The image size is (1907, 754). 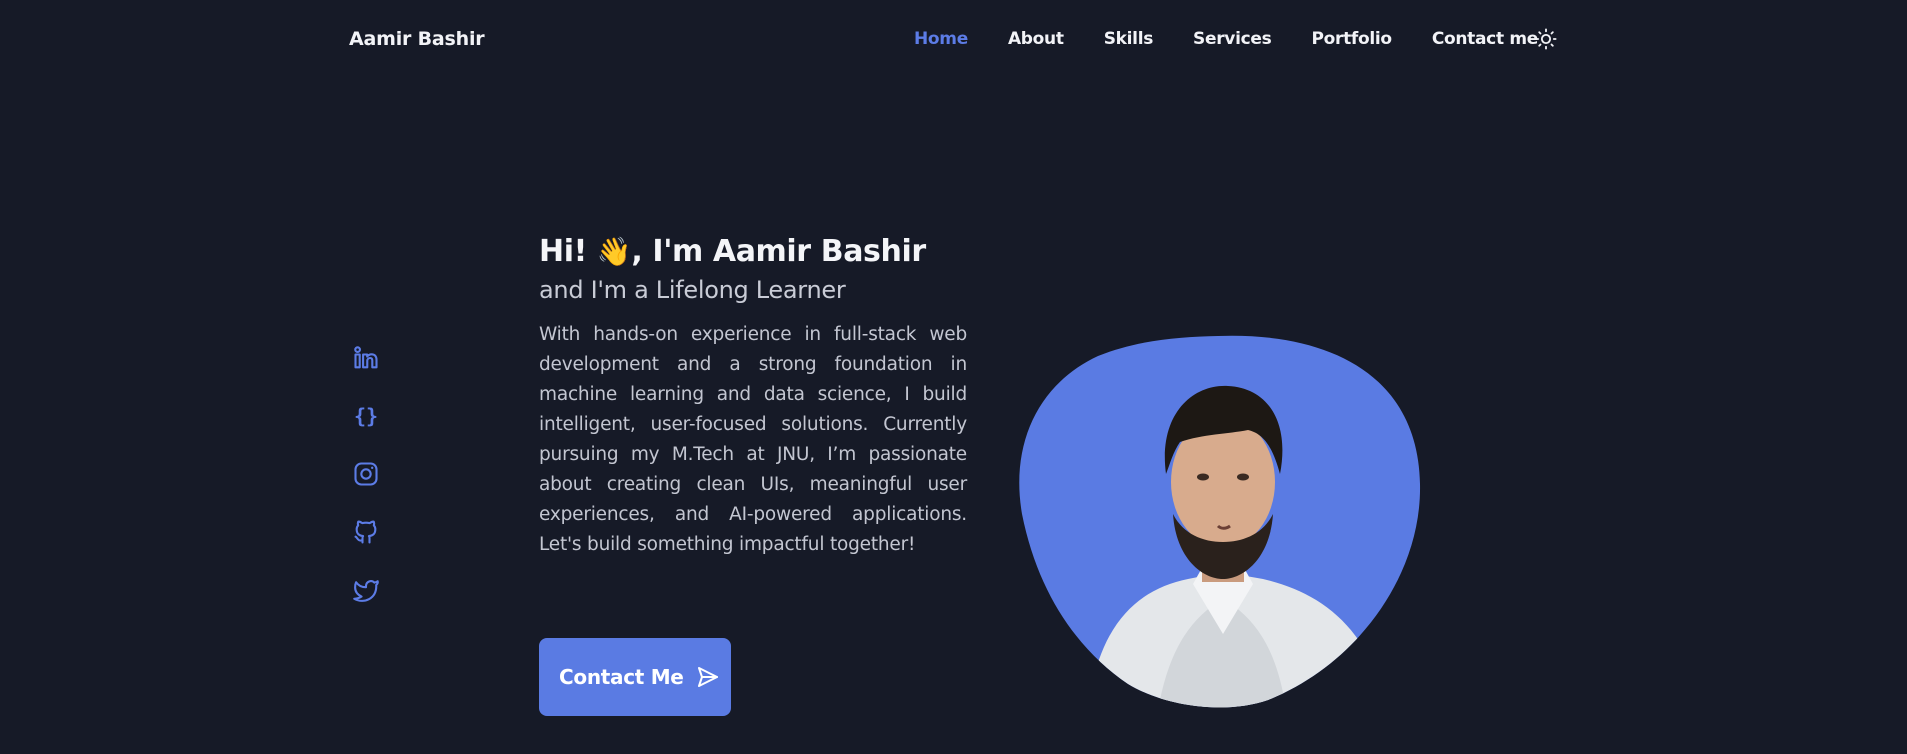 I want to click on contact-me-label: Contact Me, so click(x=621, y=677).